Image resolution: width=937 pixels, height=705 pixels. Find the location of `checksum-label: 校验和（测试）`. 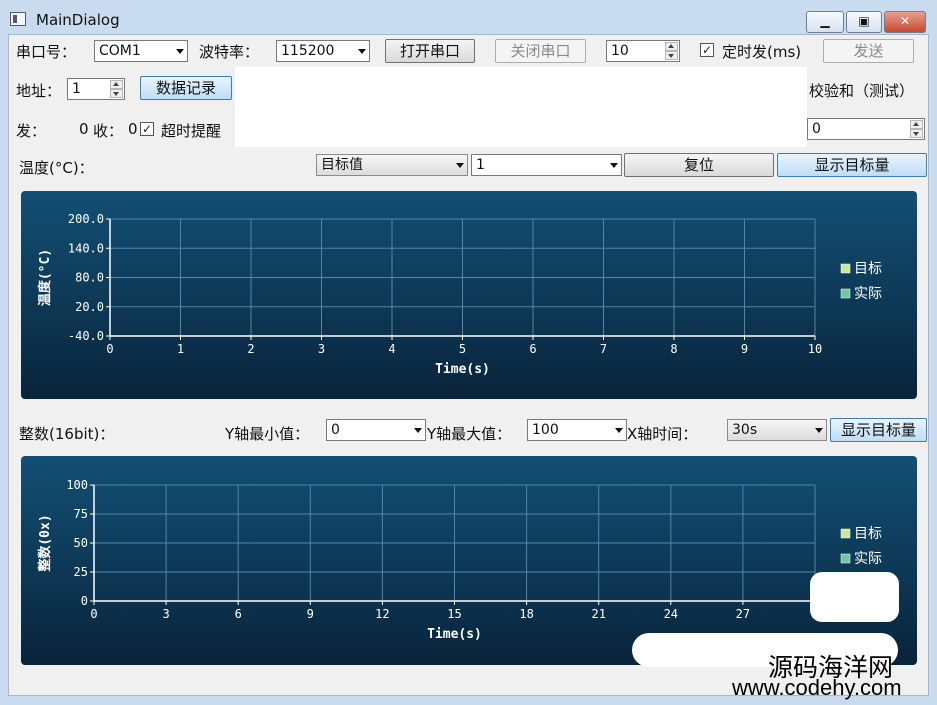

checksum-label: 校验和（测试） is located at coordinates (862, 91).